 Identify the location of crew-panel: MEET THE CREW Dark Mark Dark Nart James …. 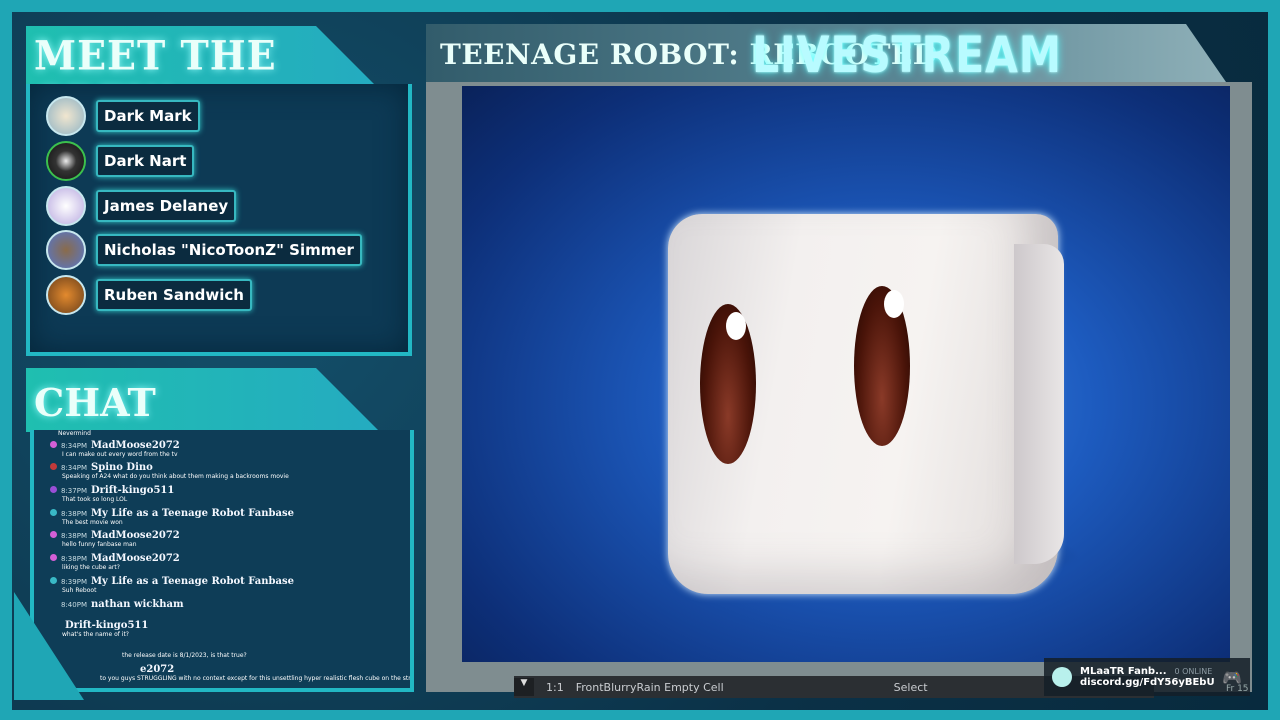
(219, 191).